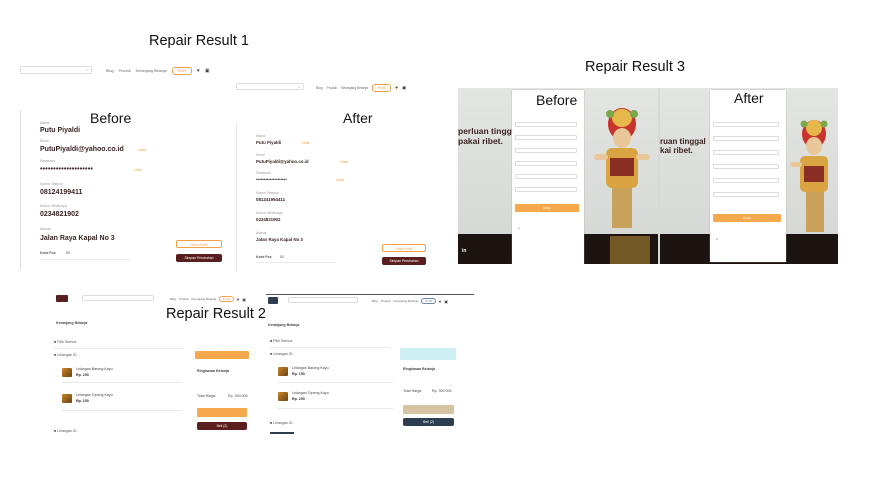 The height and width of the screenshot is (498, 886). Describe the element at coordinates (282, 161) in the screenshot. I see `email-value: PutuPiyaldi@yahoo.co.id` at that location.